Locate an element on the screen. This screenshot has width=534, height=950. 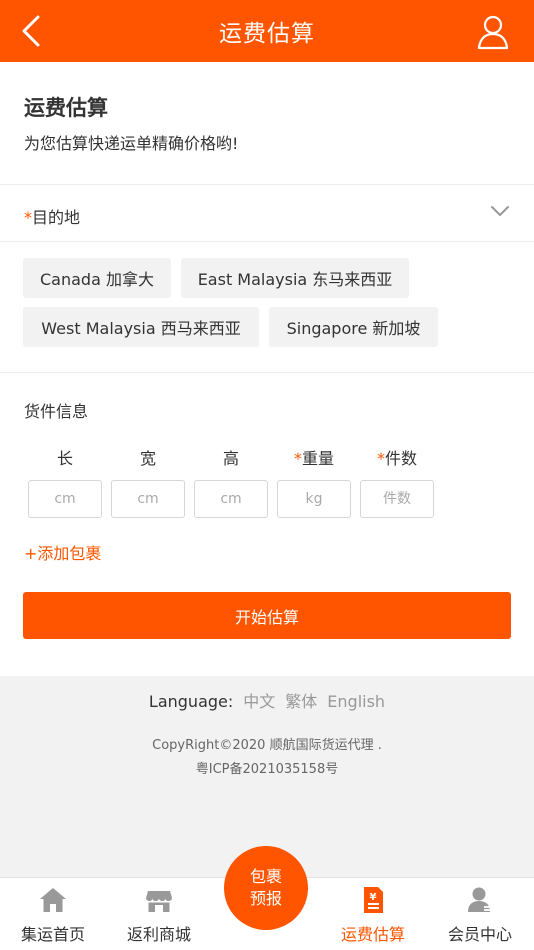
height-label: 高 is located at coordinates (231, 457).